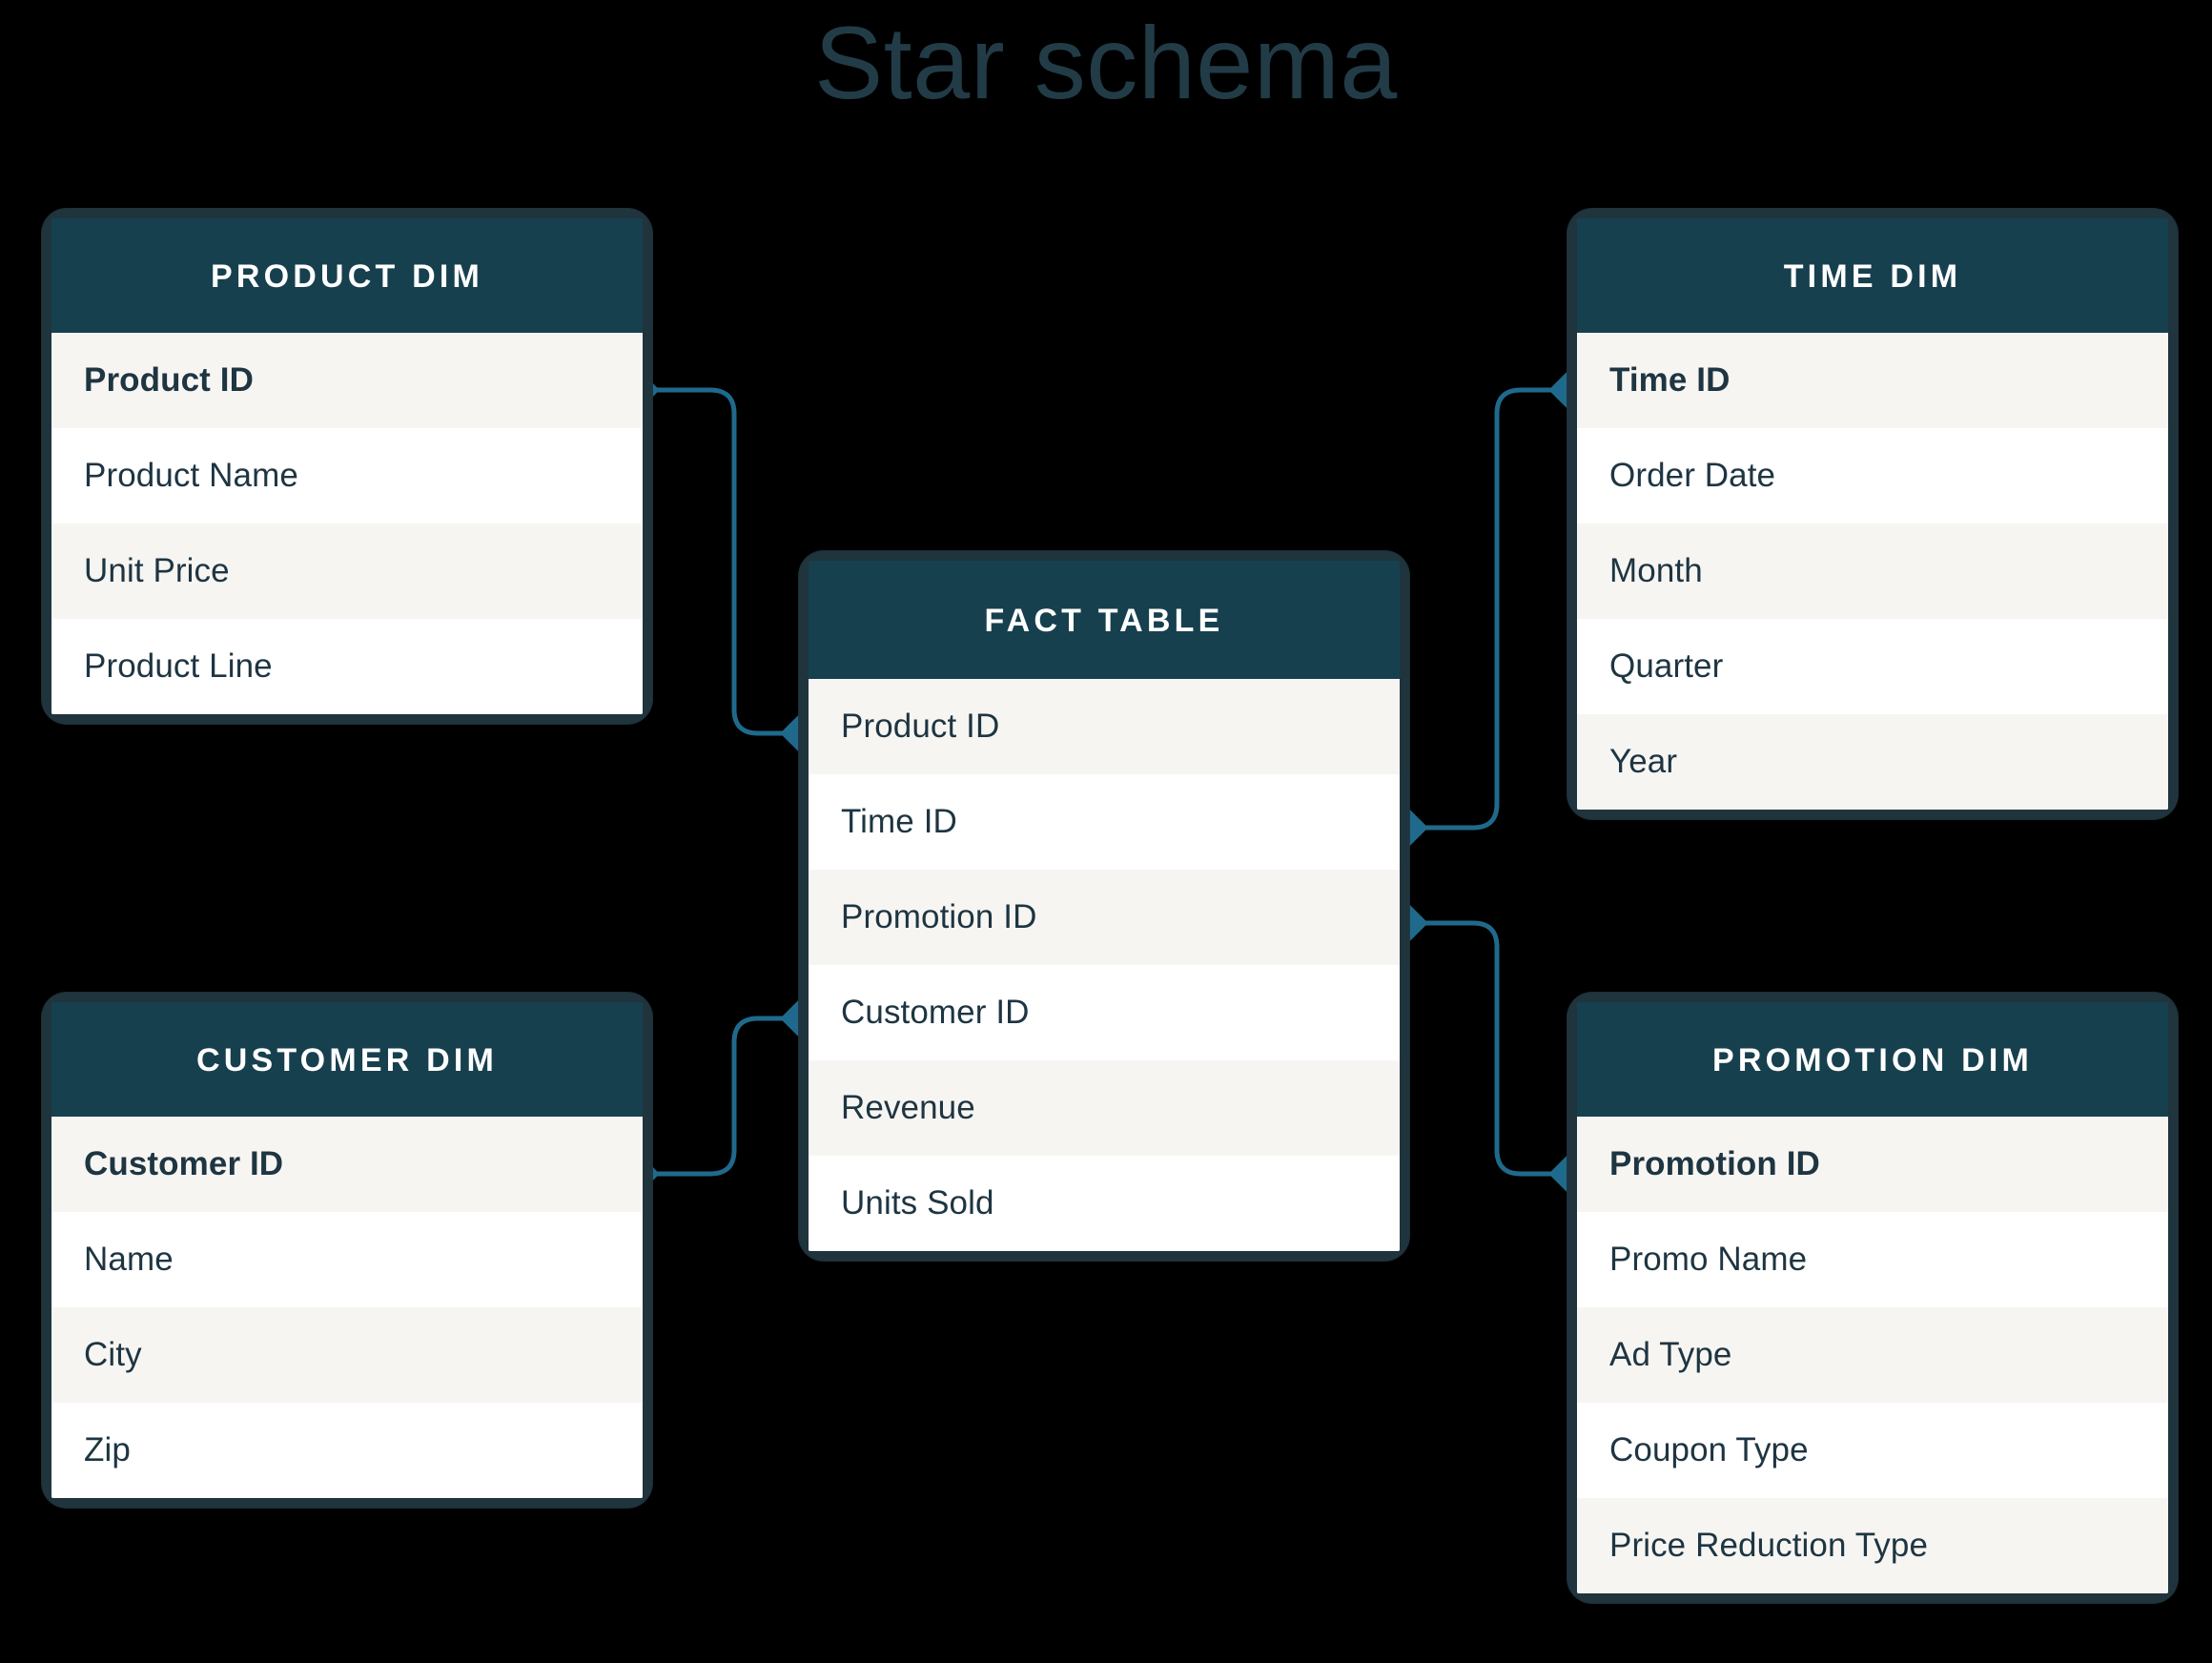 This screenshot has width=2212, height=1663. I want to click on connector-fact-to-time, so click(1488, 609).